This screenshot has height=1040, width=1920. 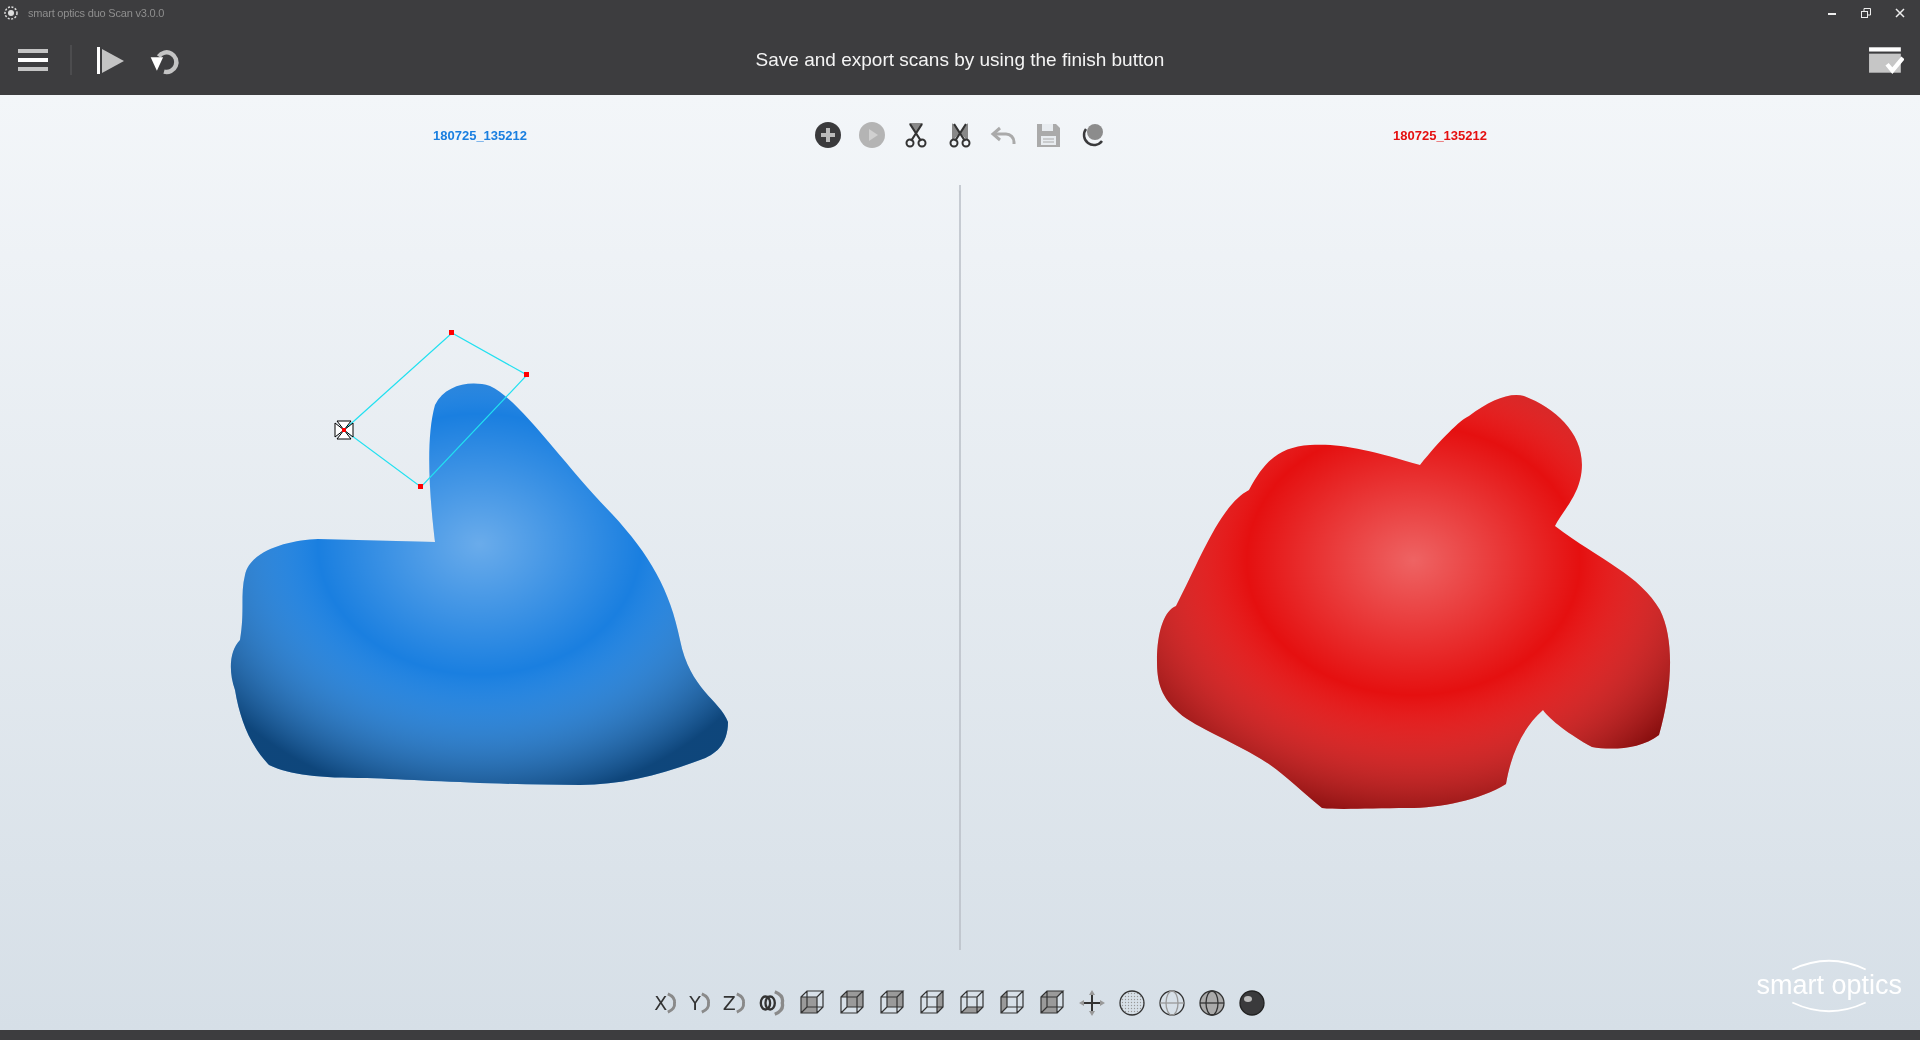 I want to click on app-logo-icon, so click(x=11, y=12).